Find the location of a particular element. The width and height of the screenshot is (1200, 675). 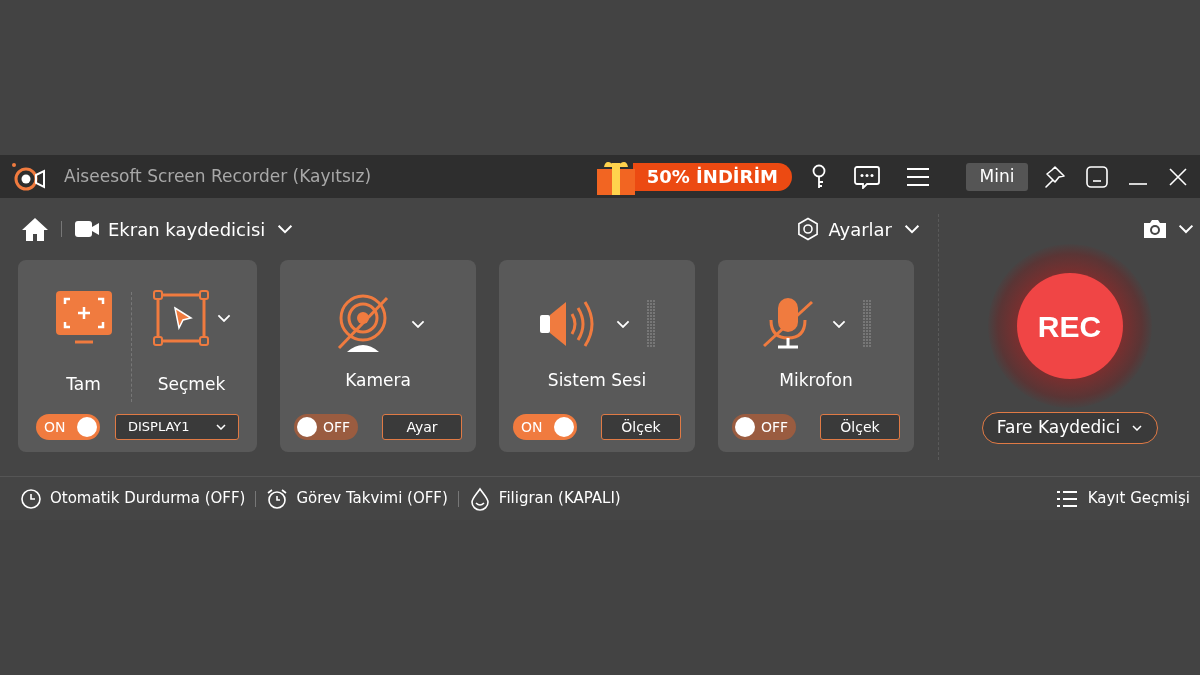

window-title: Aiseesoft Screen Recorder (Kayıtsız) is located at coordinates (218, 176).